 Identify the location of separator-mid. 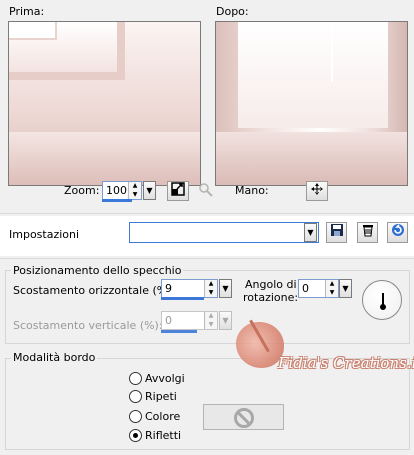
(207, 258).